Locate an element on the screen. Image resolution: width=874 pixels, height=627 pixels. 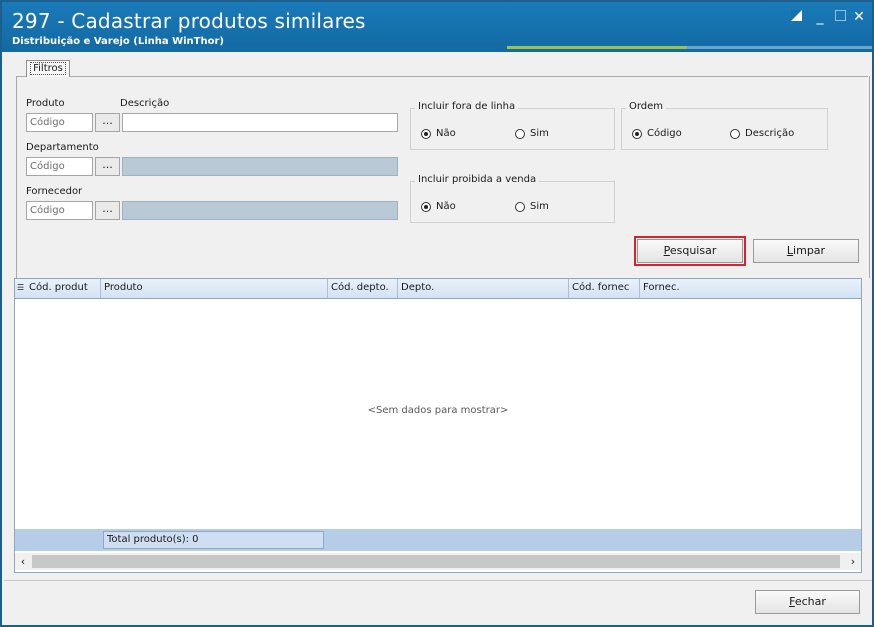
radio-ordem-descricao: Descrição is located at coordinates (762, 133).